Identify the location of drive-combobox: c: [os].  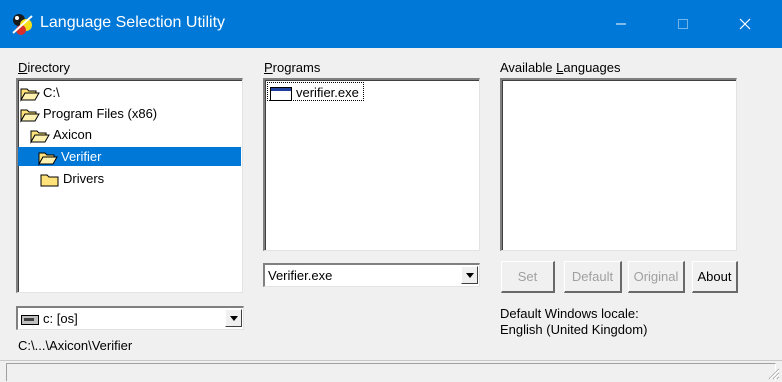
(130, 318).